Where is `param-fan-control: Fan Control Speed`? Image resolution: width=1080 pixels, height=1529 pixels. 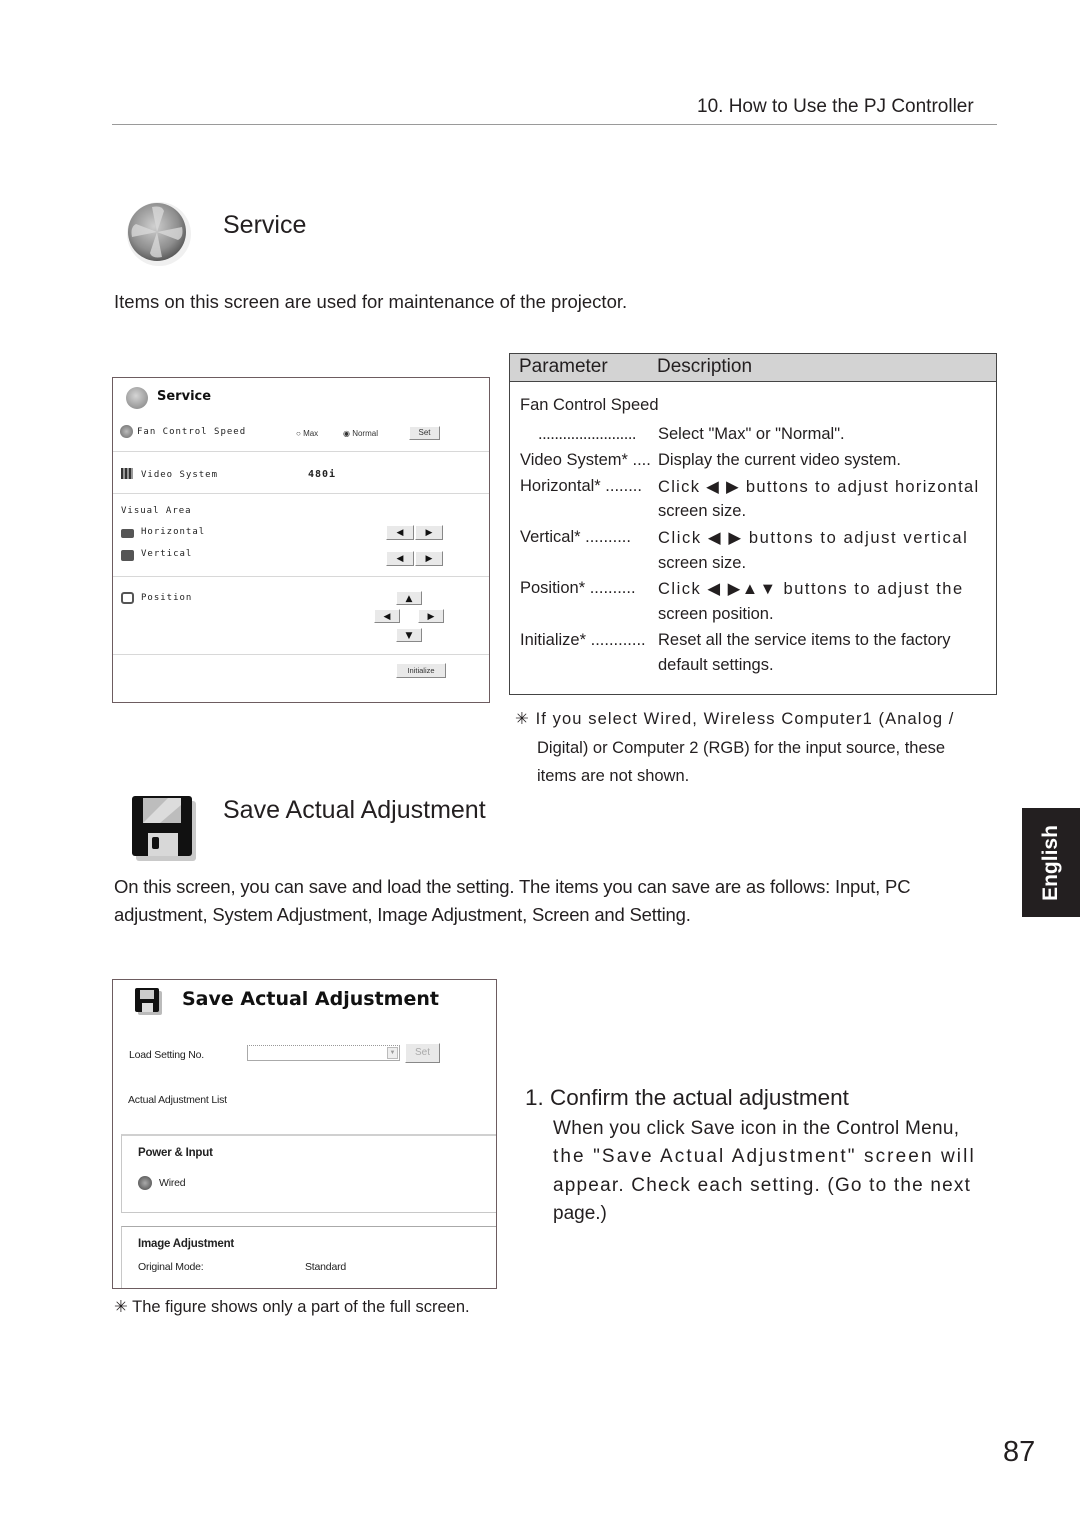 param-fan-control: Fan Control Speed is located at coordinates (589, 405).